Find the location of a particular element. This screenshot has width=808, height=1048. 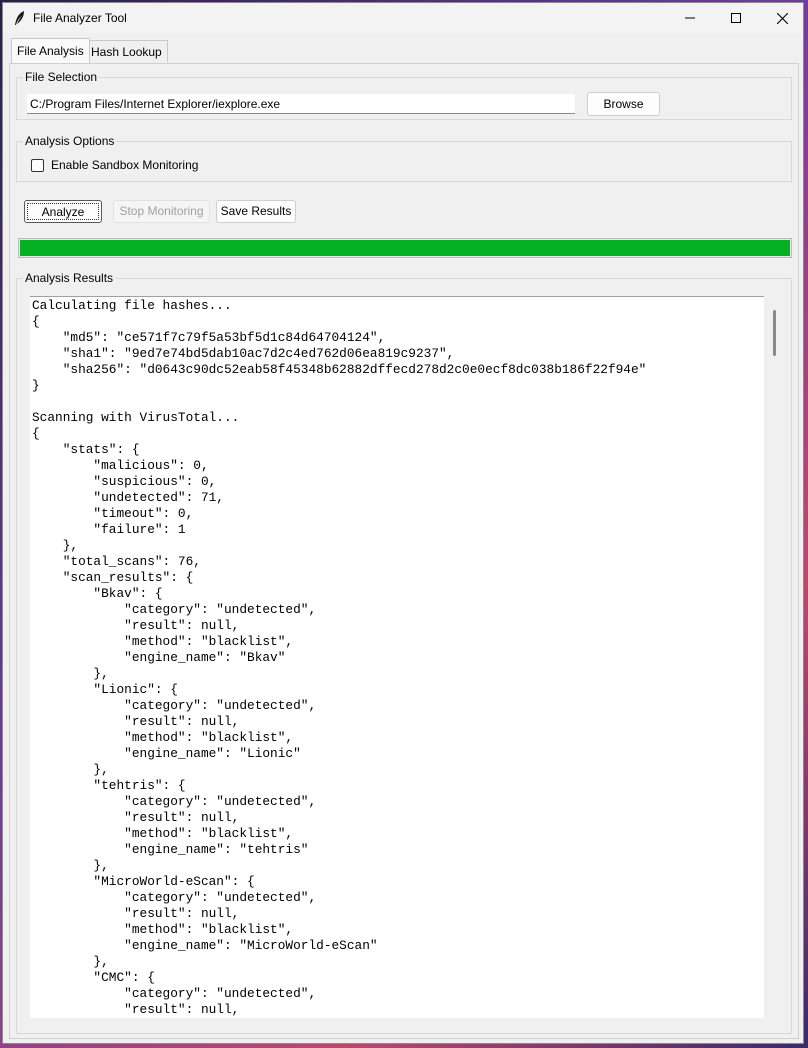

results-scrollbar is located at coordinates (775, 657).